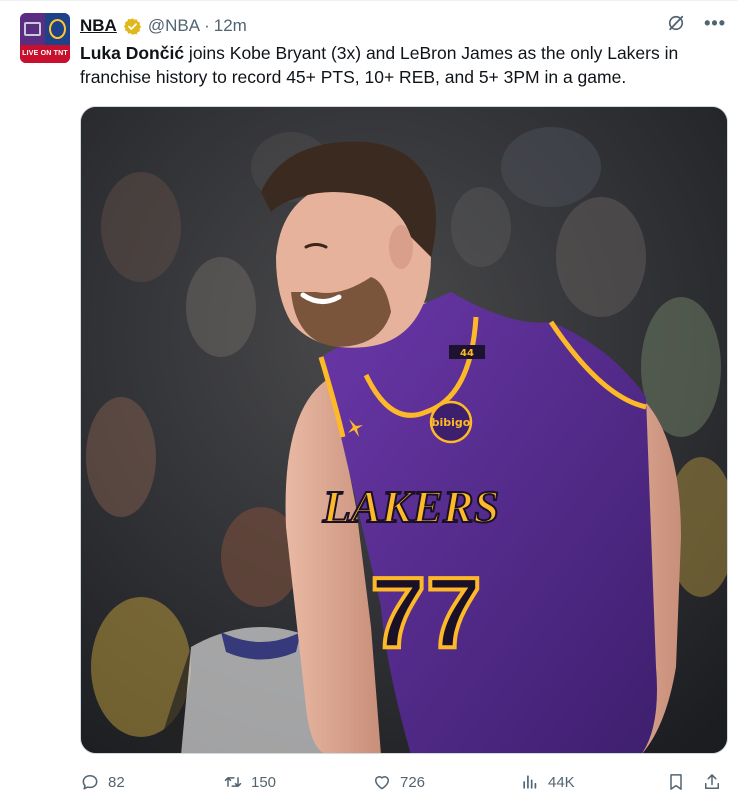  What do you see at coordinates (715, 23) in the screenshot?
I see `more-options-icon: •••` at bounding box center [715, 23].